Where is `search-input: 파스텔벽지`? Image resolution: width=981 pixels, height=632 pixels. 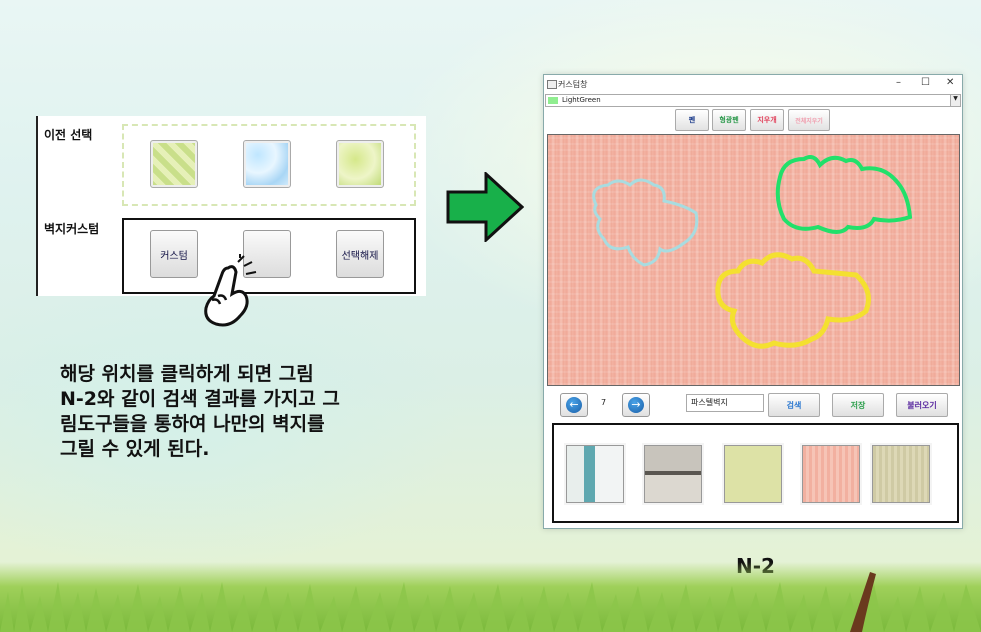
search-input: 파스텔벽지 is located at coordinates (725, 403).